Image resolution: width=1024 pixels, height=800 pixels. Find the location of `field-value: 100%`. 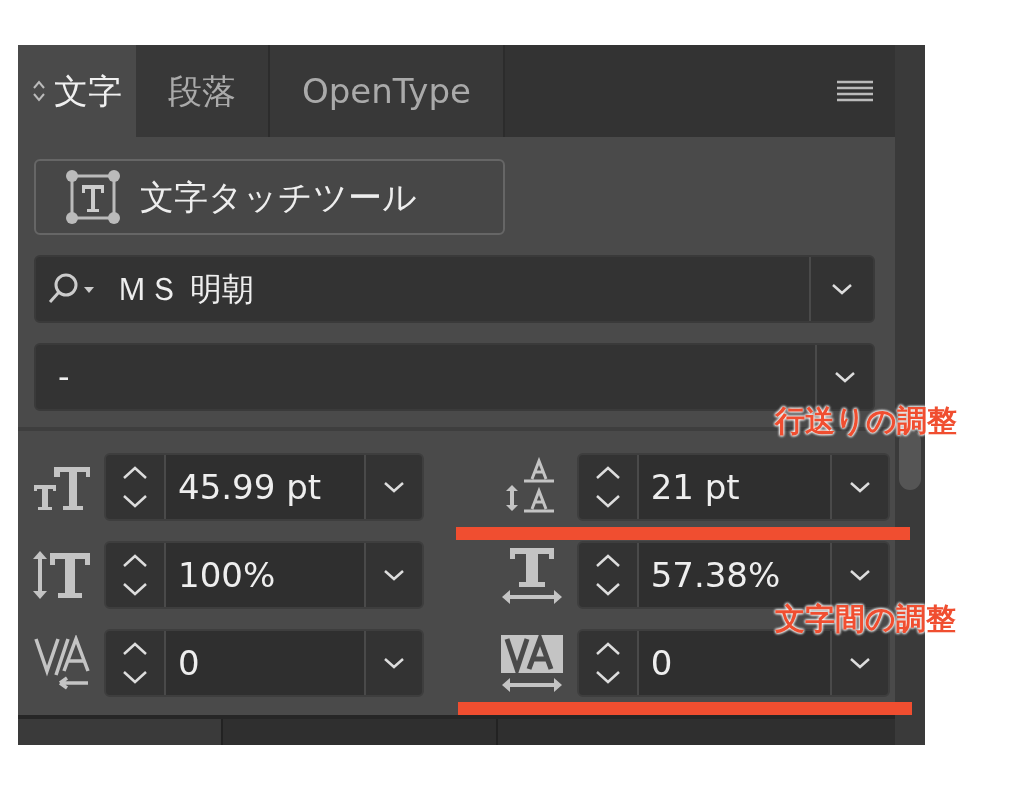

field-value: 100% is located at coordinates (227, 575).